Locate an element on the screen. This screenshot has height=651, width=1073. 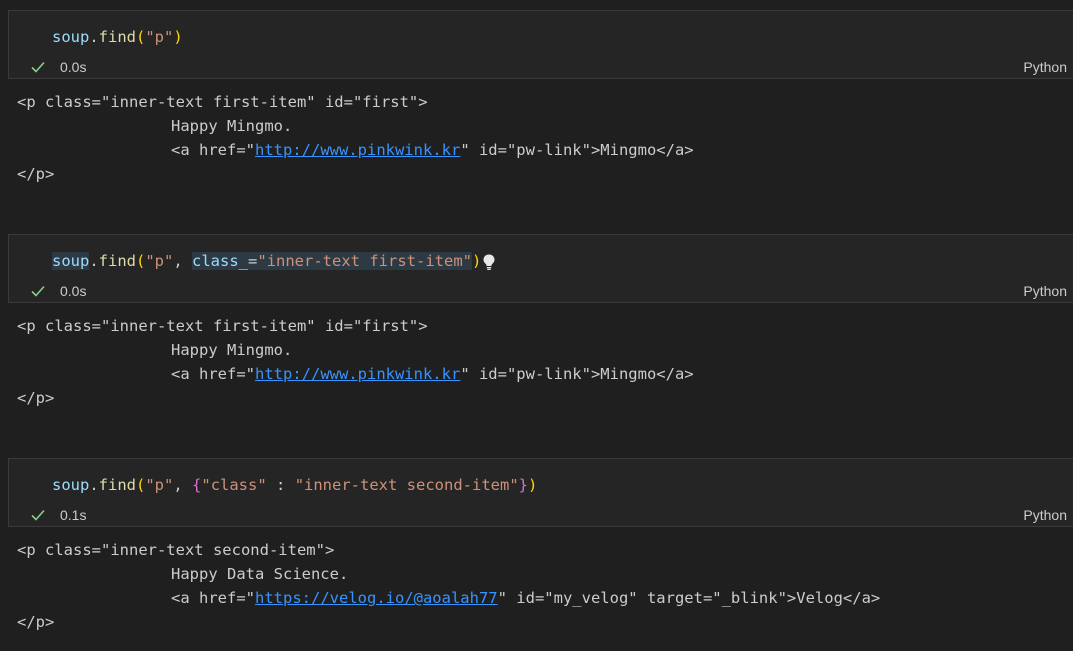
code-editor: soup.find("p") 0.0s Python is located at coordinates (540, 44).